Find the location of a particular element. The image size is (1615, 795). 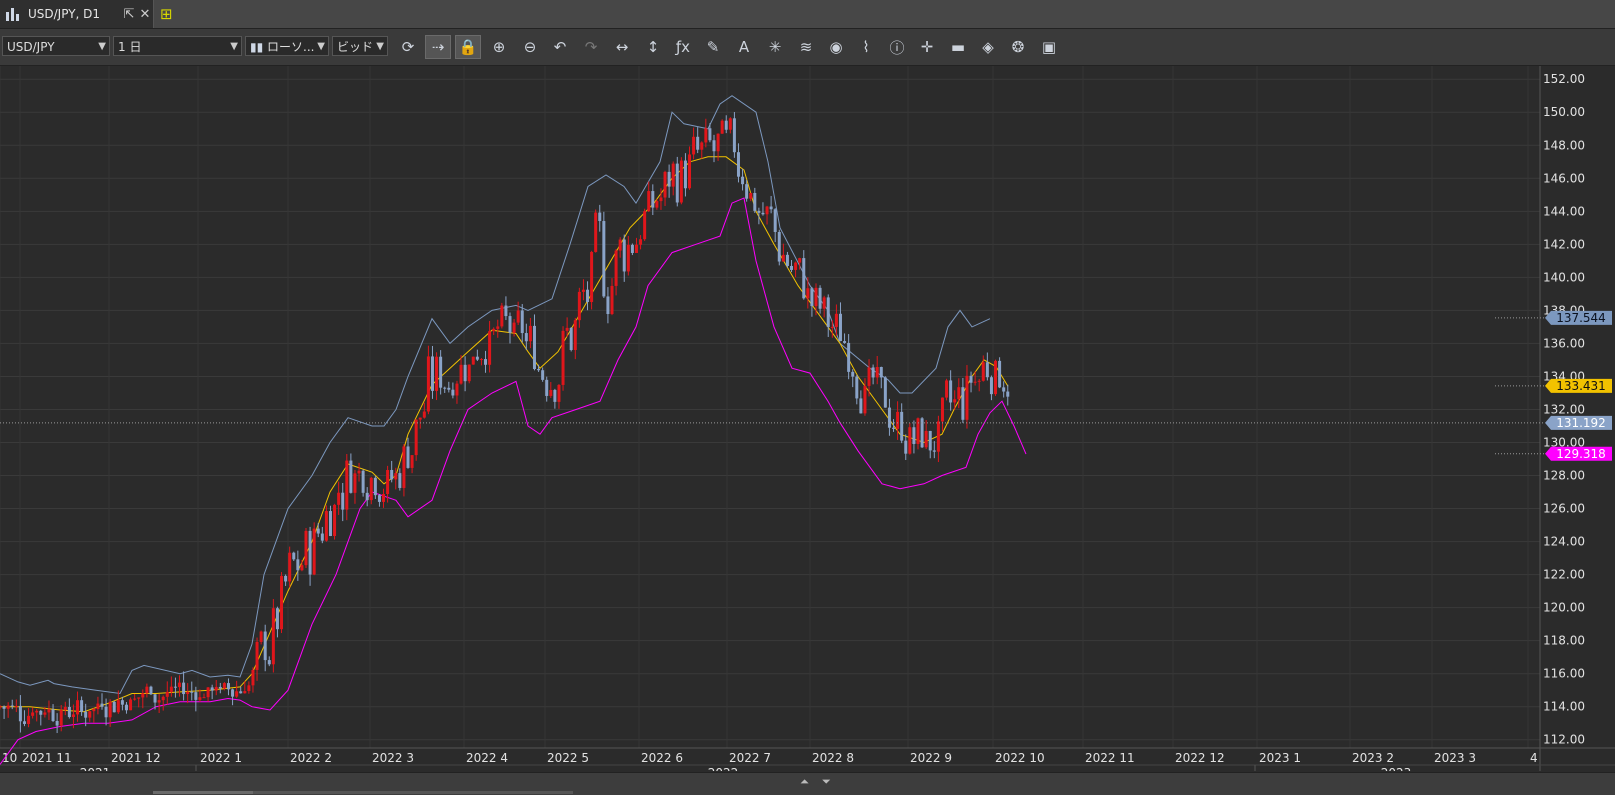

chart-type-select: ▮▮ ローソ... ▼ is located at coordinates (287, 46).